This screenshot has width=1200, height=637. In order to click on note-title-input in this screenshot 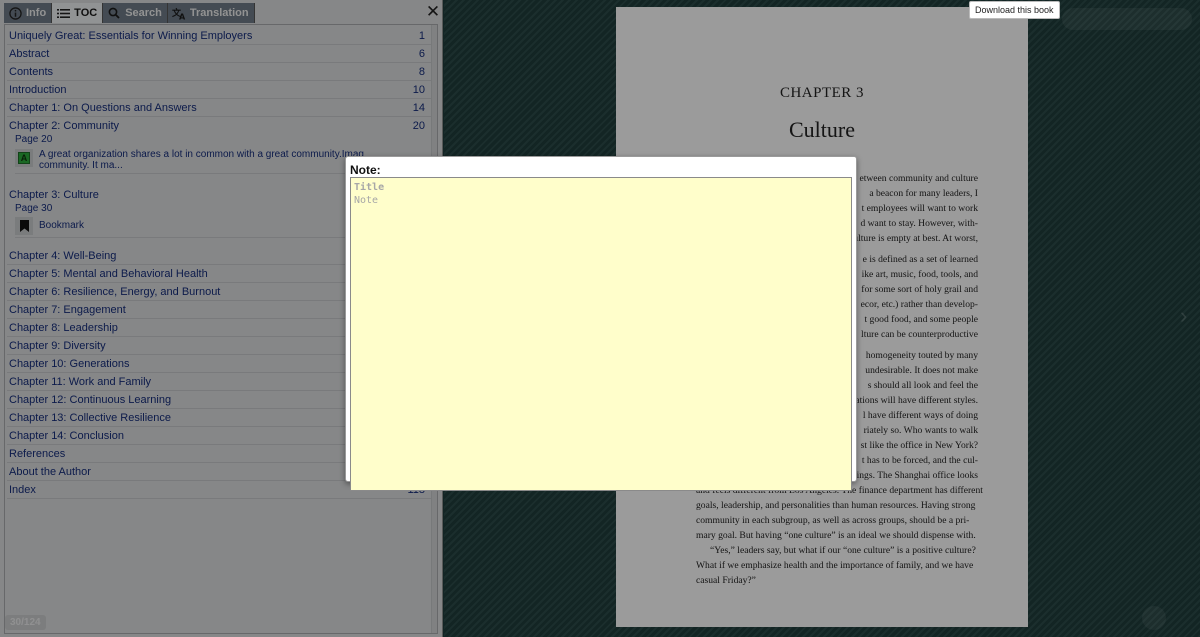, I will do `click(599, 187)`.